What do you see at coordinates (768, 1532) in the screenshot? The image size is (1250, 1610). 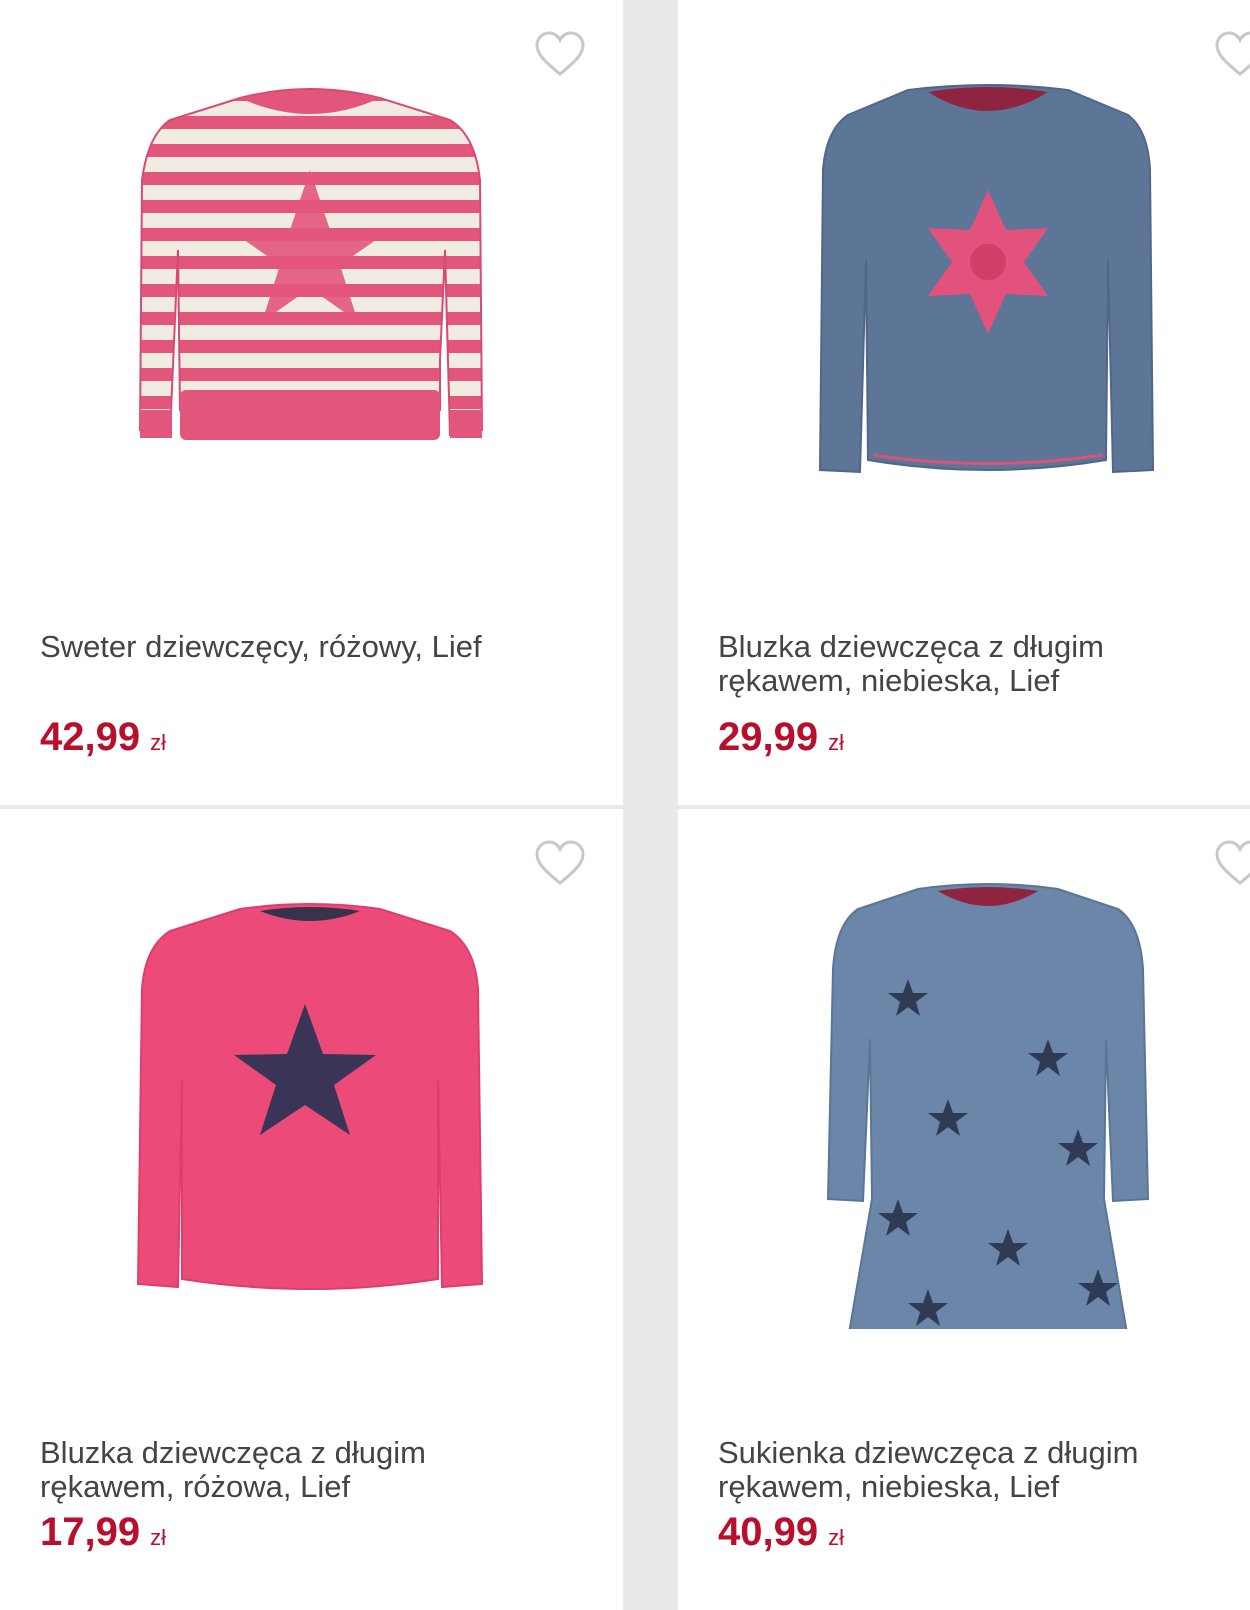 I see `price-value: 40,99` at bounding box center [768, 1532].